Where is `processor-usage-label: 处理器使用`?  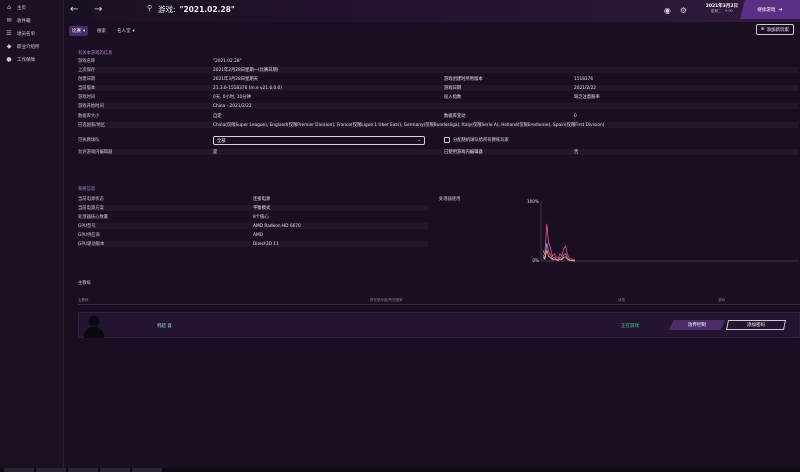 processor-usage-label: 处理器使用 is located at coordinates (450, 199).